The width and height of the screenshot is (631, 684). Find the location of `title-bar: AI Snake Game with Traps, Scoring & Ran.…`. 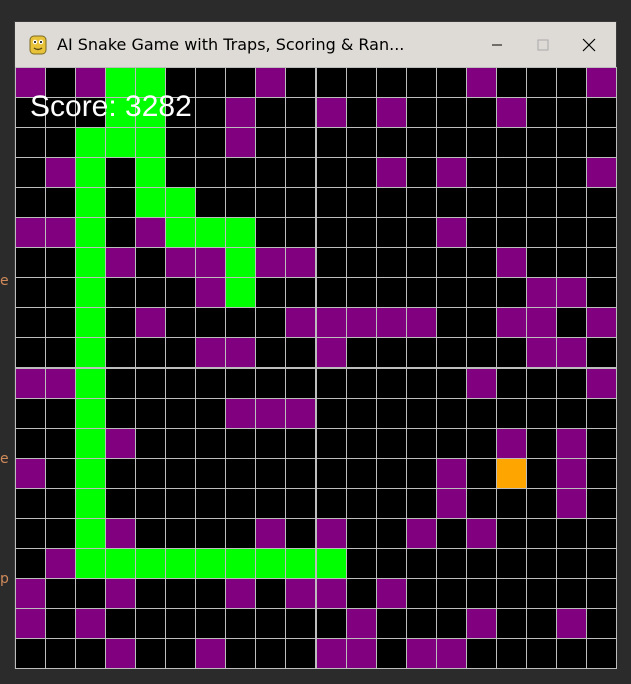

title-bar: AI Snake Game with Traps, Scoring & Ran.… is located at coordinates (315, 44).